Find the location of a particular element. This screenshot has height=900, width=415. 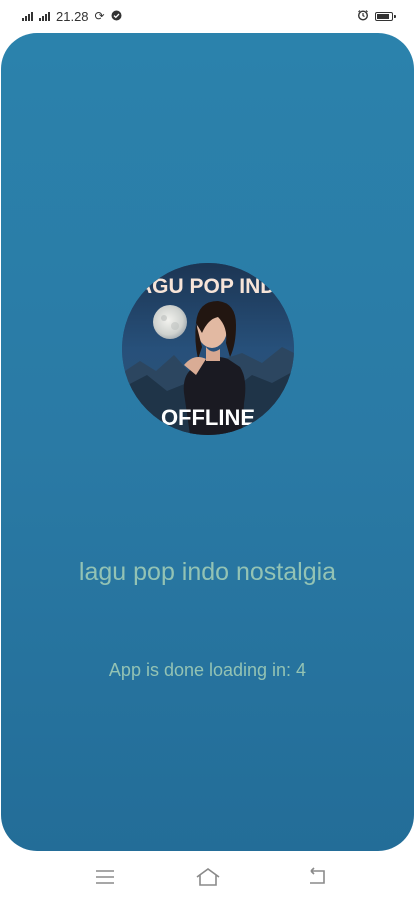

status-bar: 21.28 ⟳ is located at coordinates (207, 16).